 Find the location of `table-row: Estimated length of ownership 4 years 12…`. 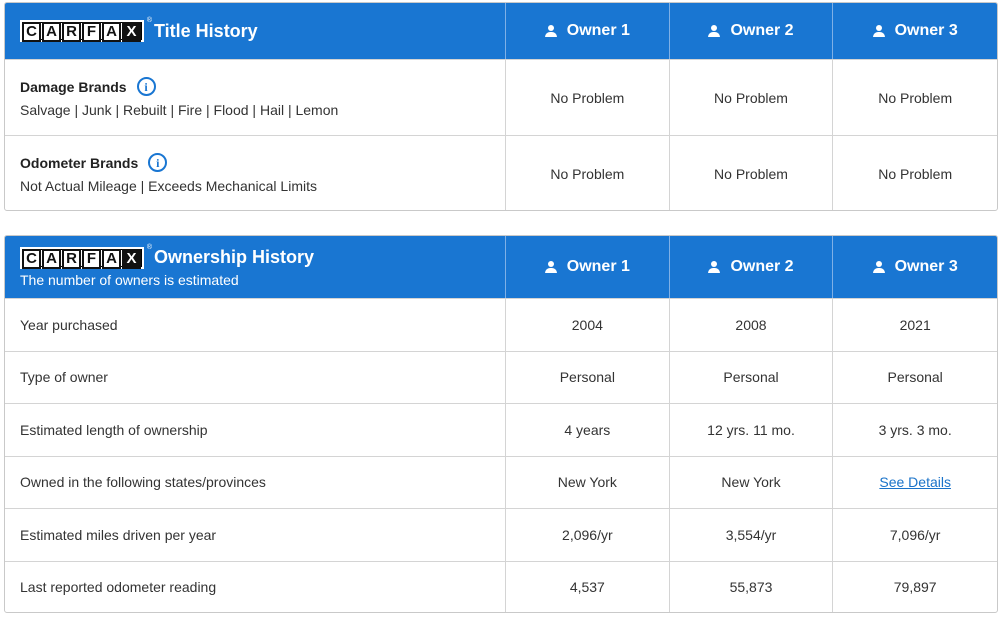

table-row: Estimated length of ownership 4 years 12… is located at coordinates (501, 429).